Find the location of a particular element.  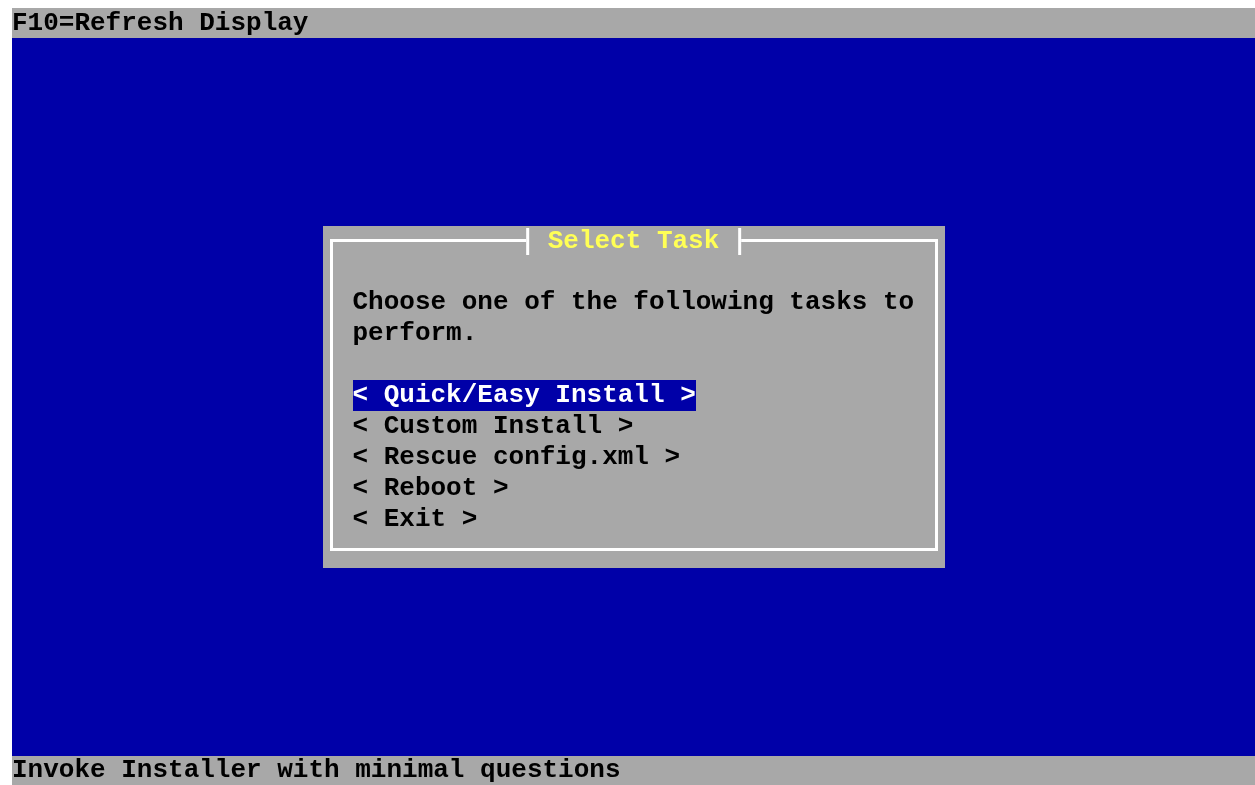

menu-item: < Quick/Easy Install > is located at coordinates (524, 395).